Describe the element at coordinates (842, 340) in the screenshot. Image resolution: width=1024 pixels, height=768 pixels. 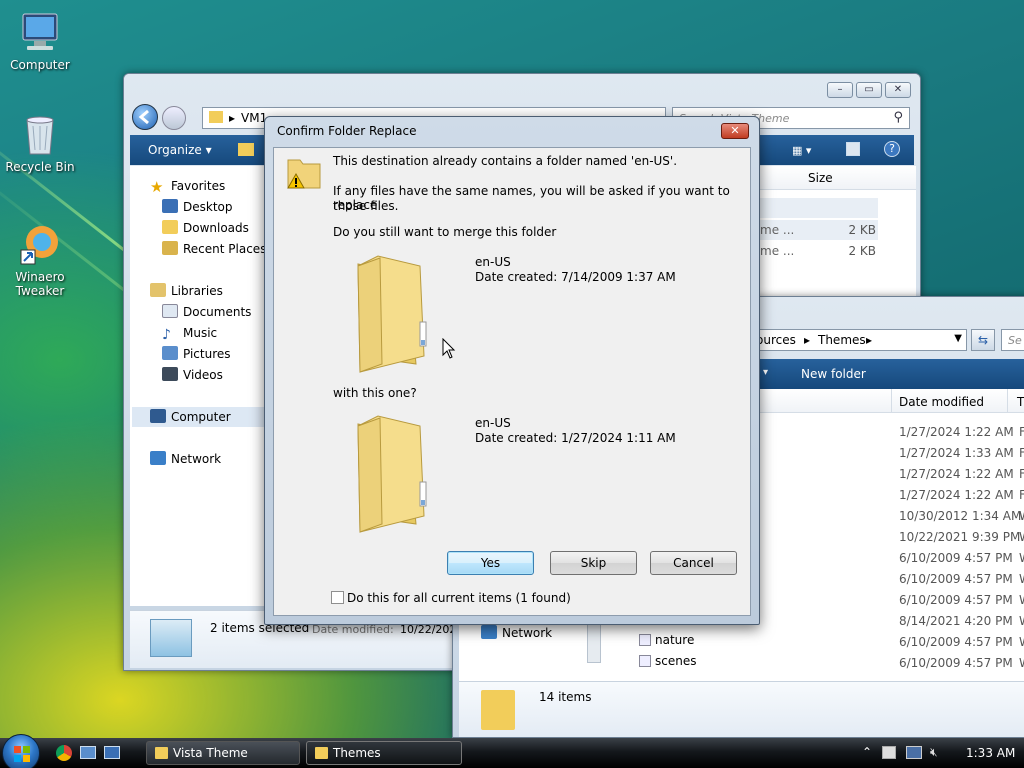
I see `breadcrumb-segment: Themes` at that location.